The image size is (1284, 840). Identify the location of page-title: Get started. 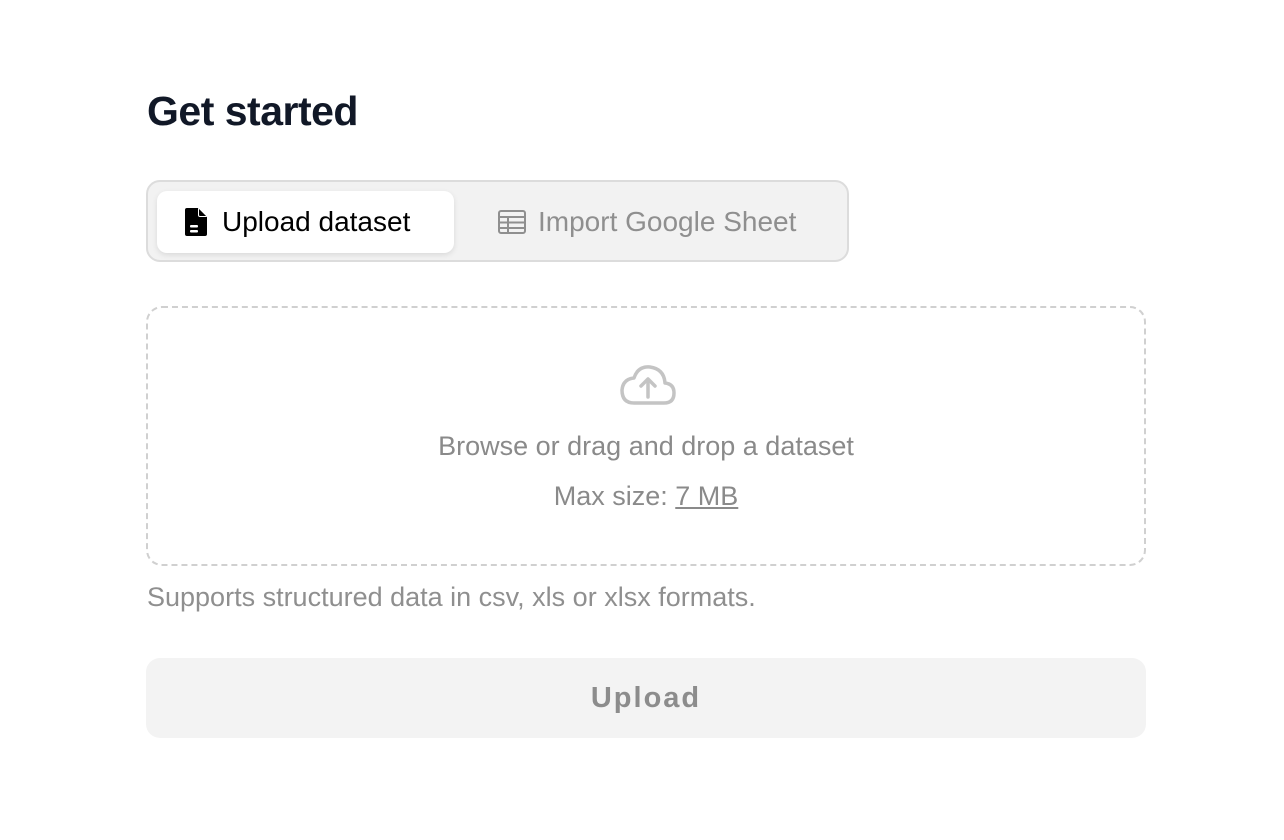
(252, 111).